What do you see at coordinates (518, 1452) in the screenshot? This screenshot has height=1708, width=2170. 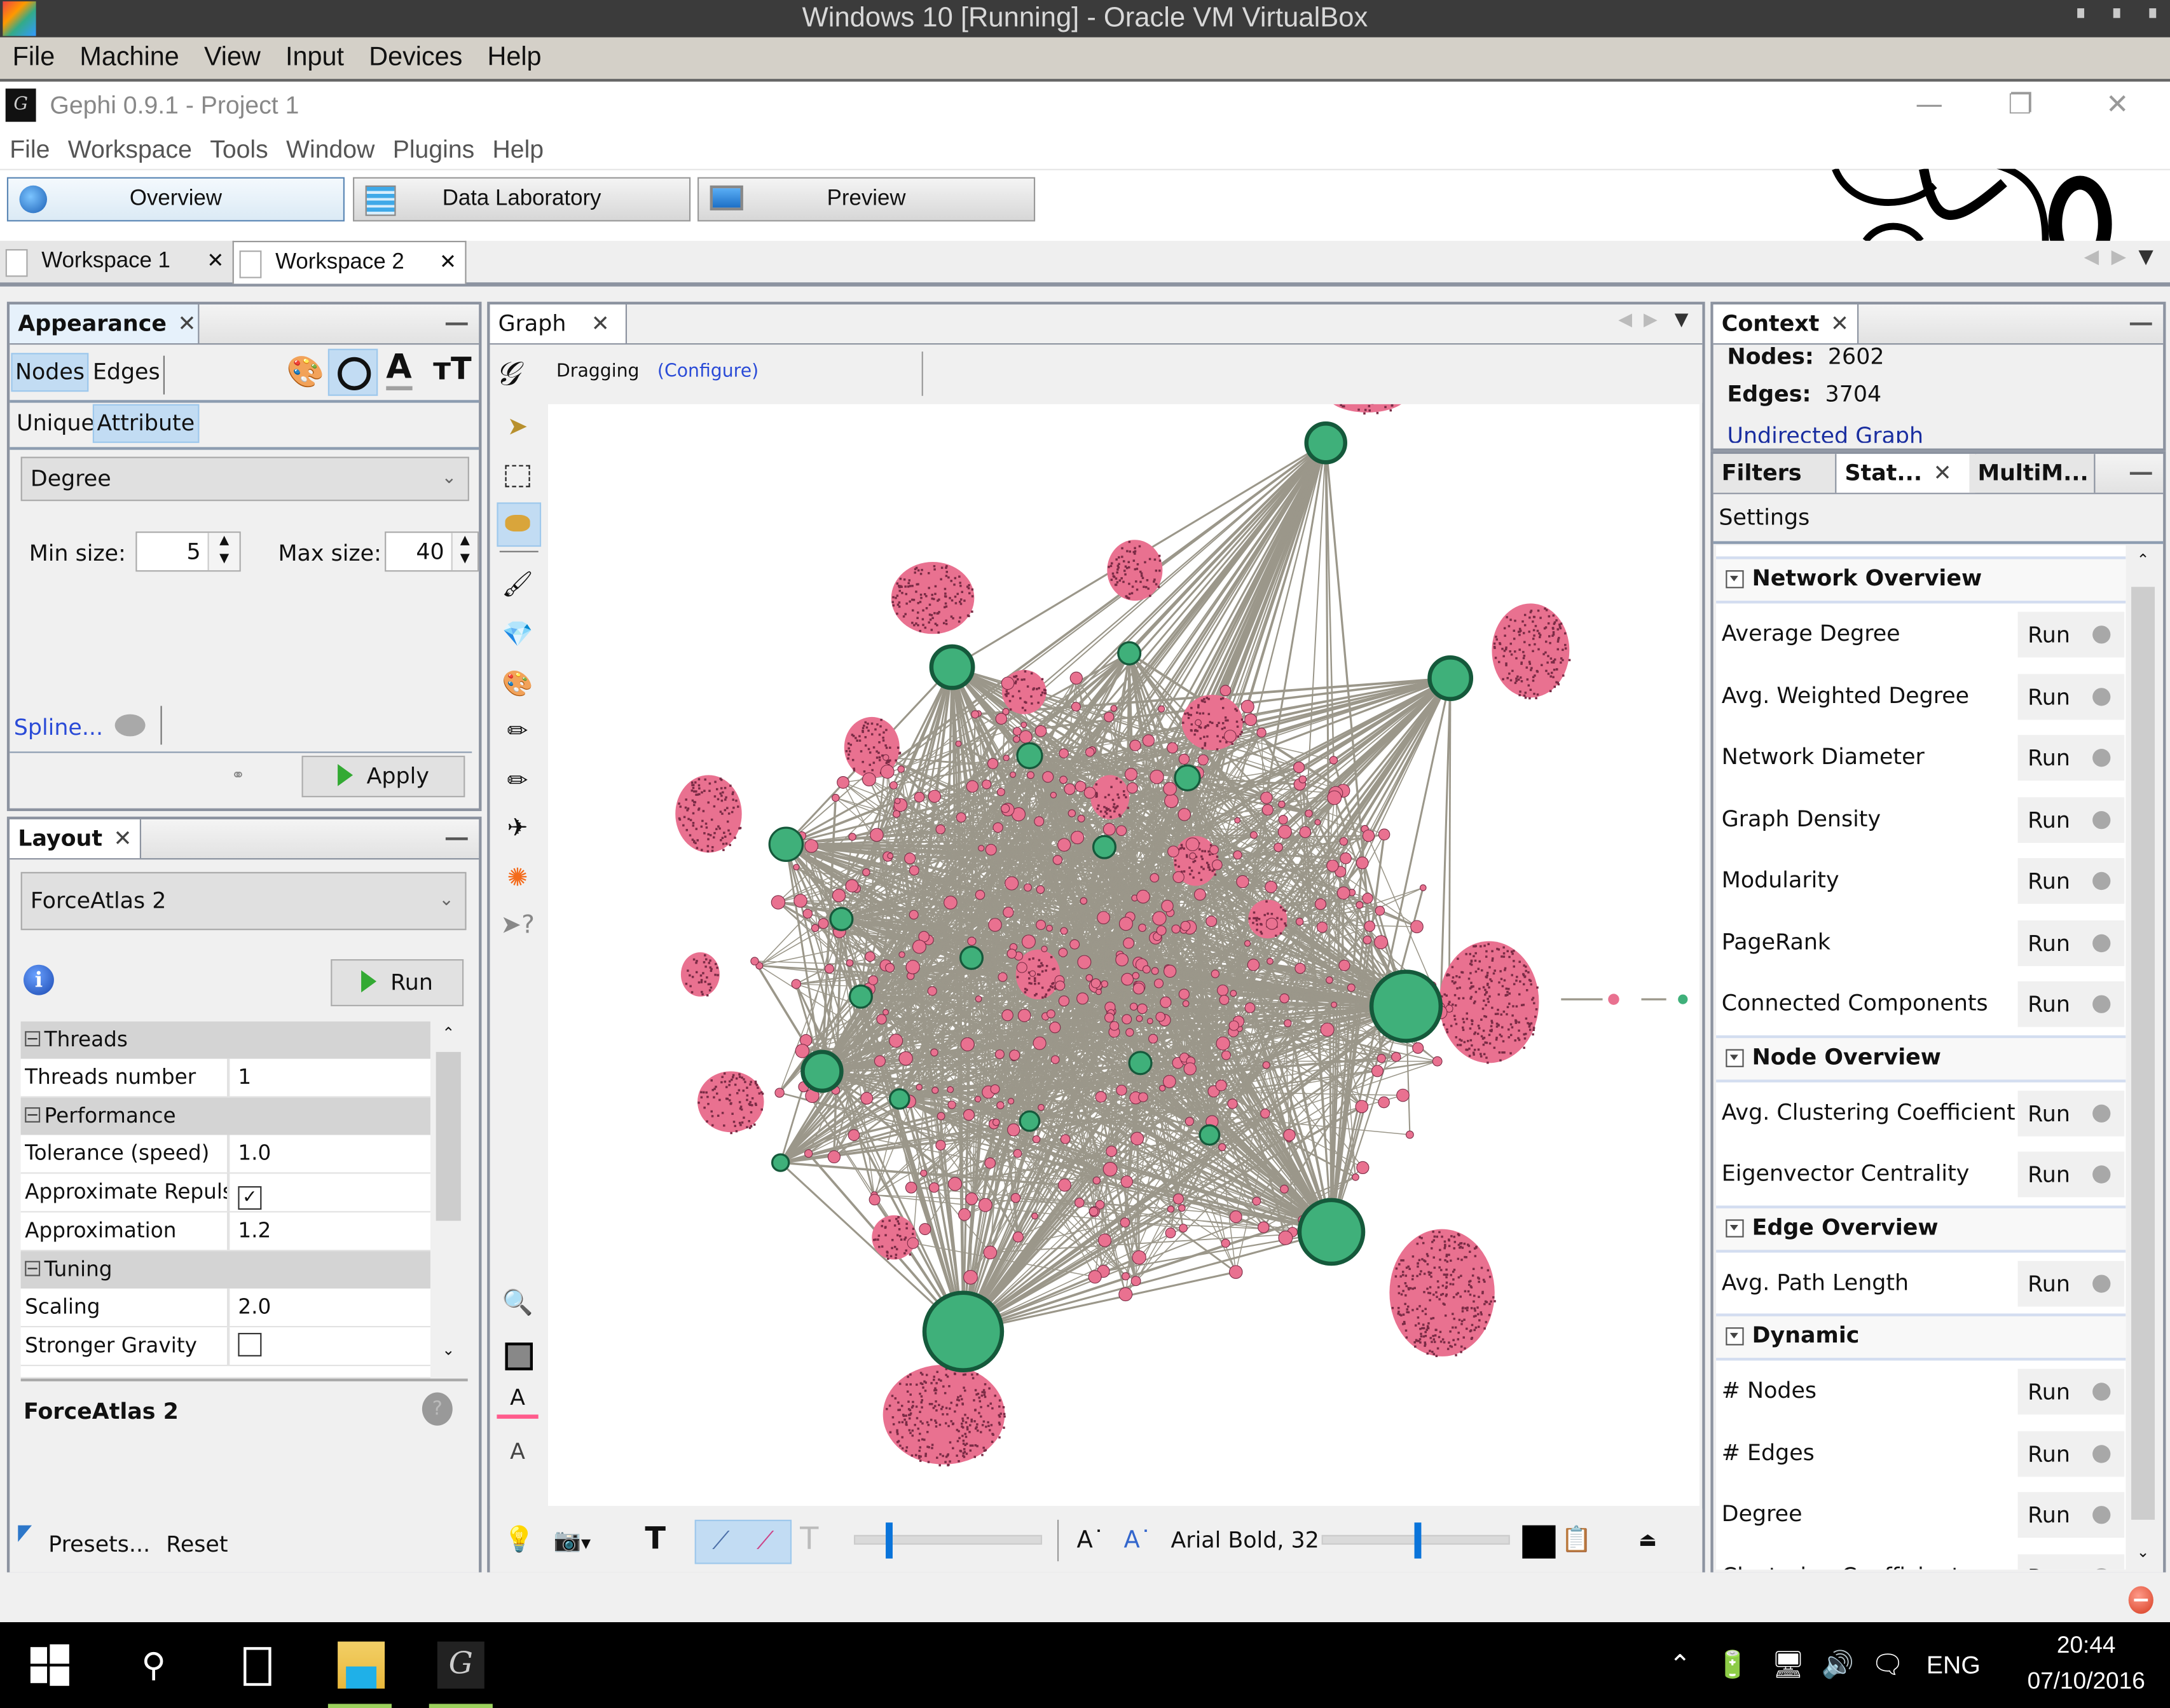 I see `label-font-icon: A` at bounding box center [518, 1452].